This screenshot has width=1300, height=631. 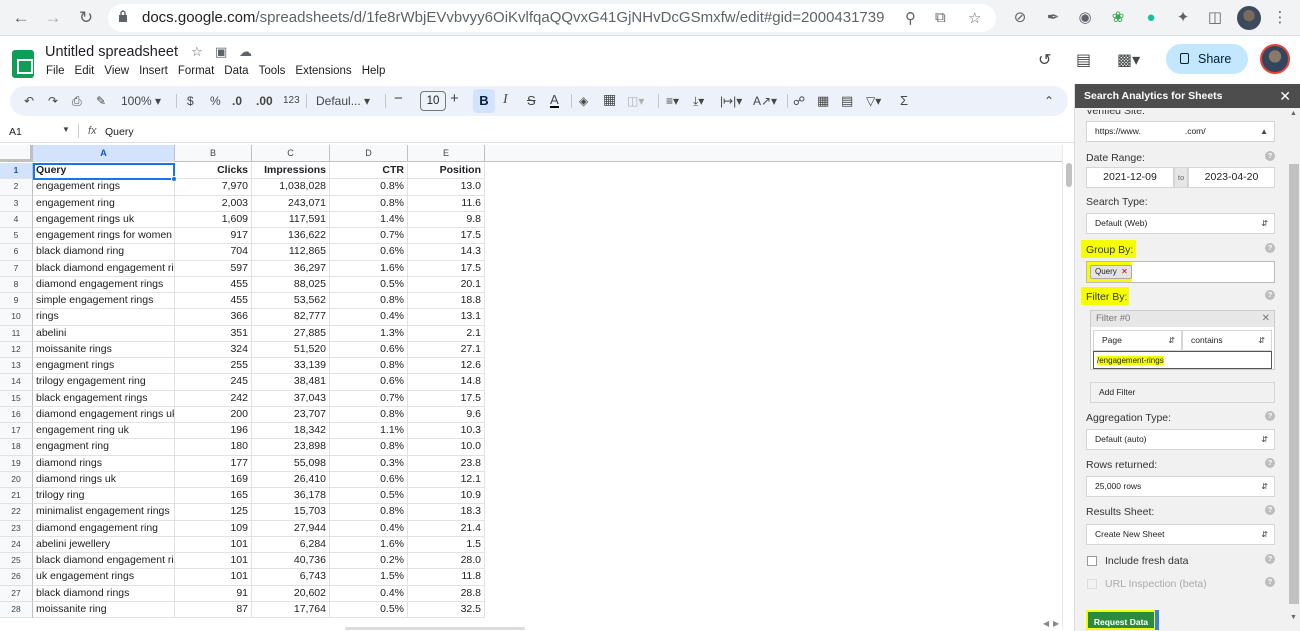 I want to click on text-wrap-icon: |↦|▾, so click(x=731, y=101).